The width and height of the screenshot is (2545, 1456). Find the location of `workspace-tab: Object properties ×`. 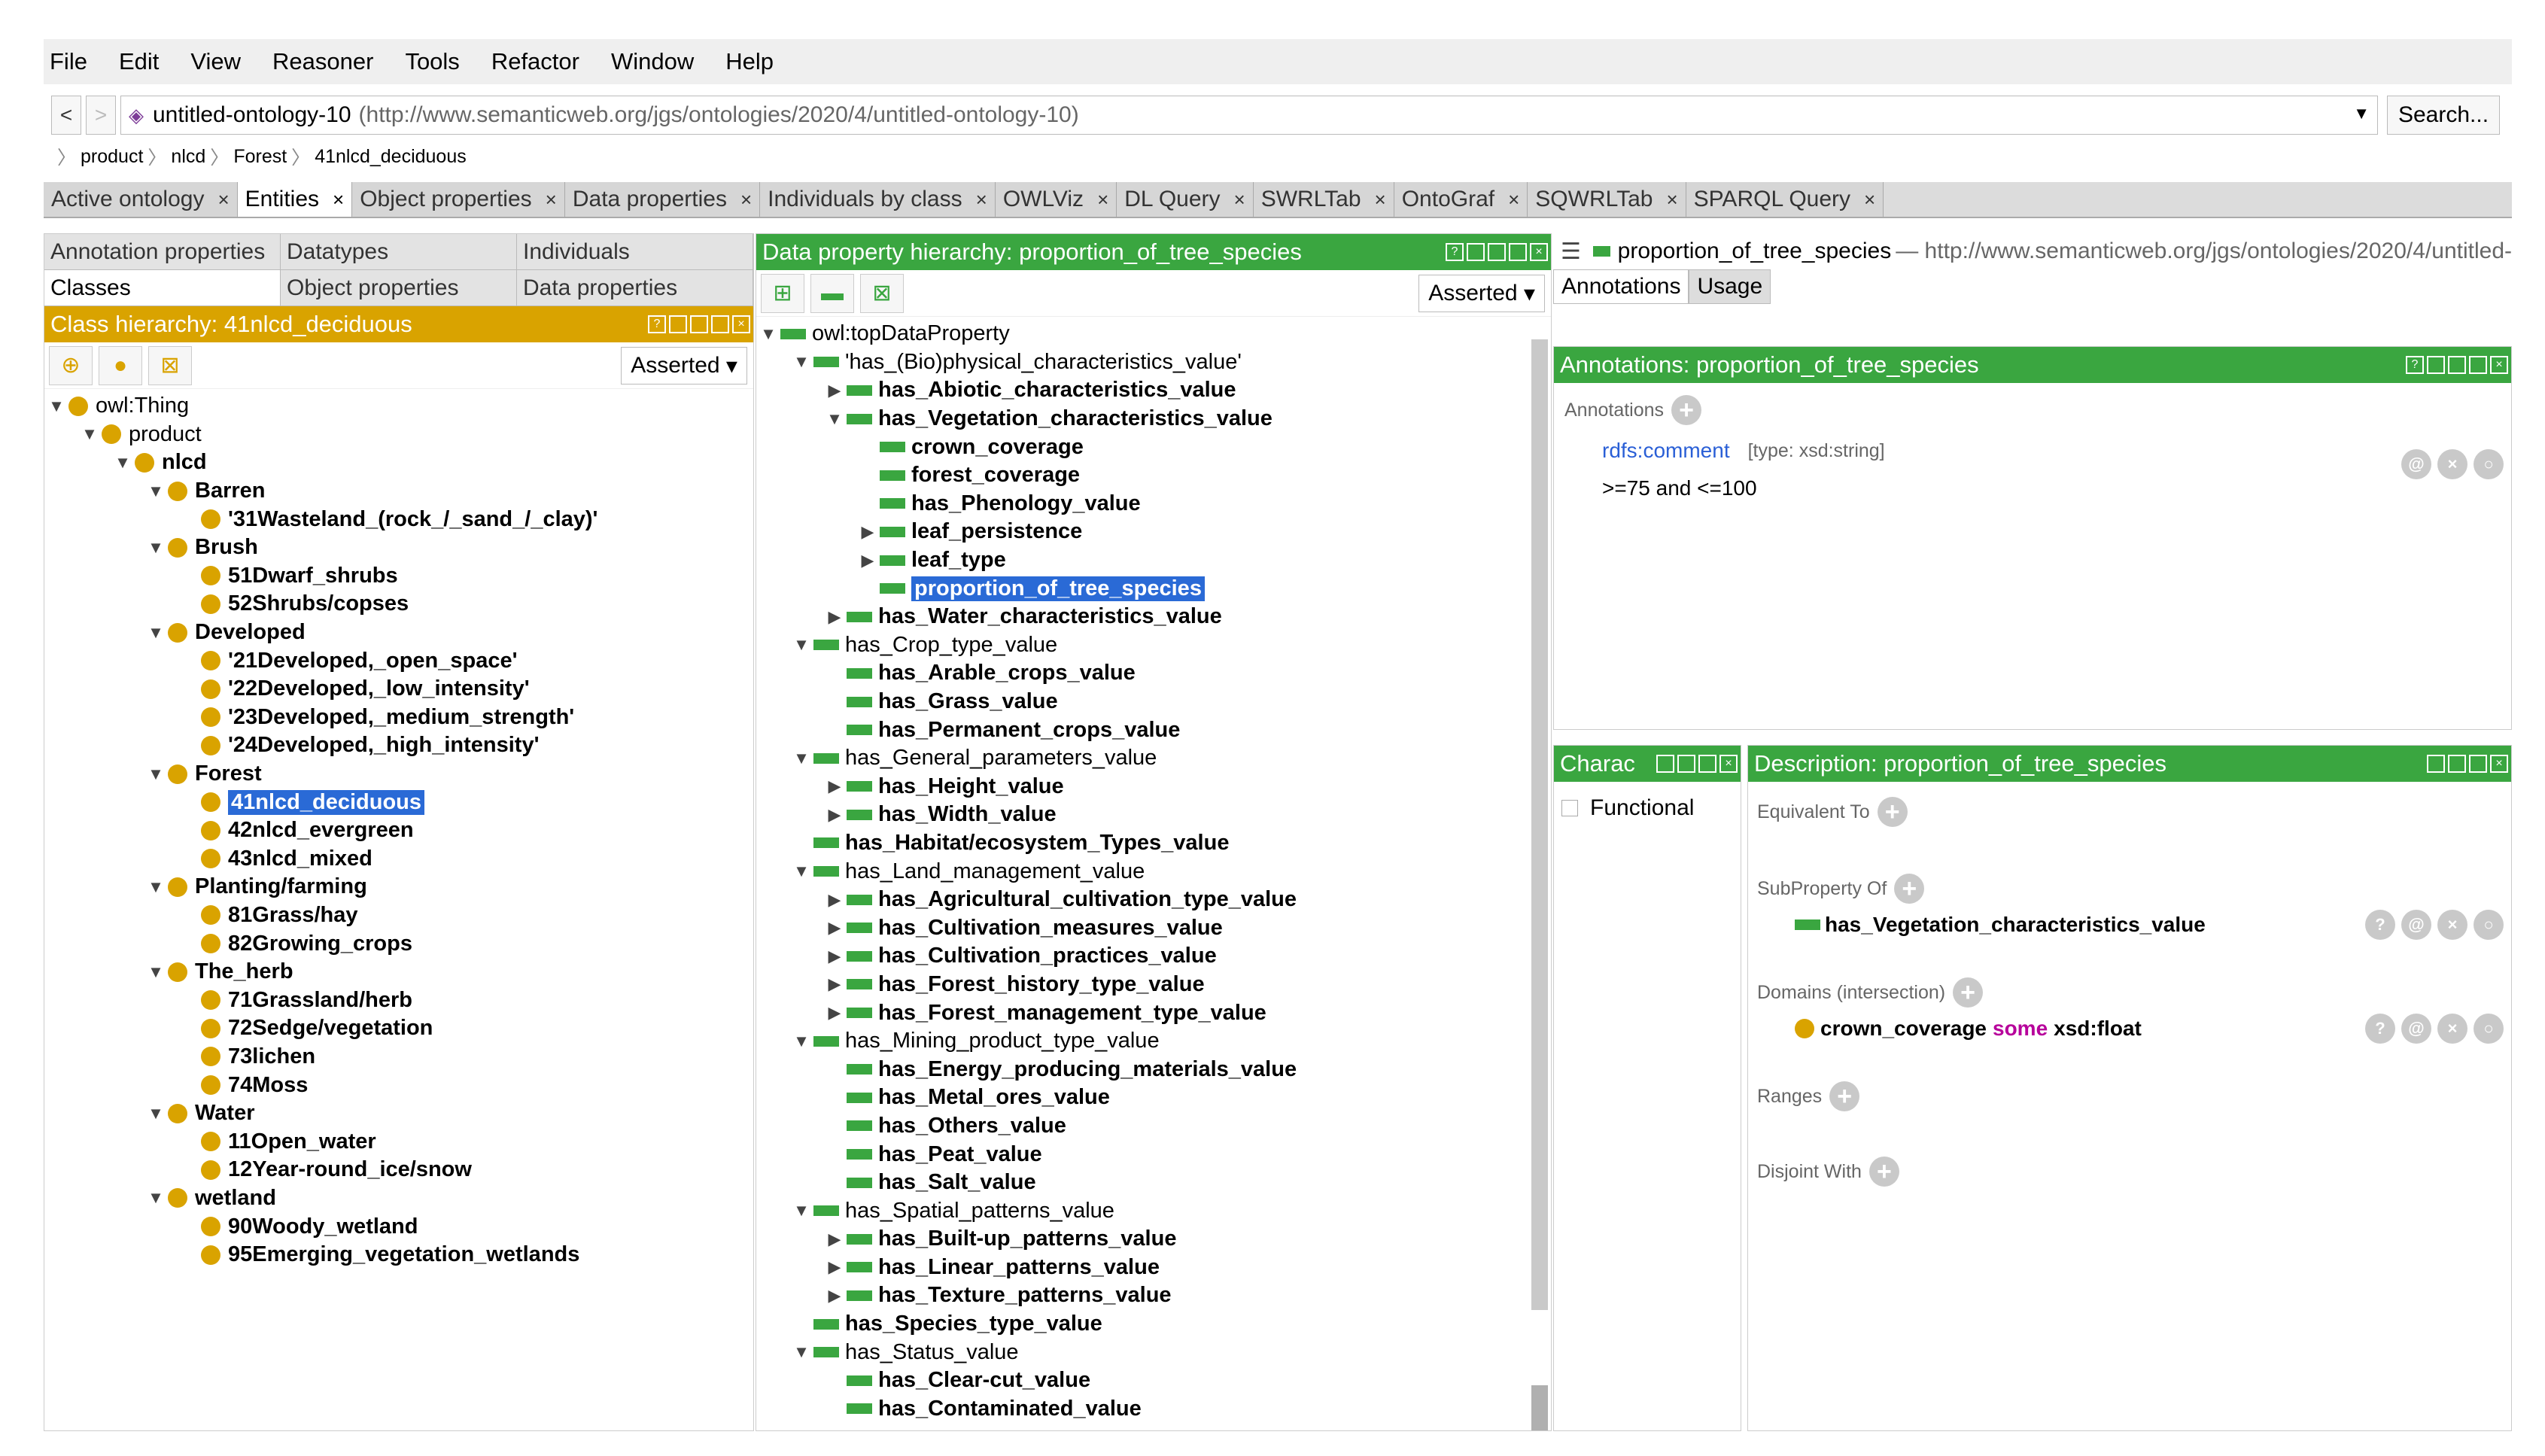

workspace-tab: Object properties × is located at coordinates (458, 199).